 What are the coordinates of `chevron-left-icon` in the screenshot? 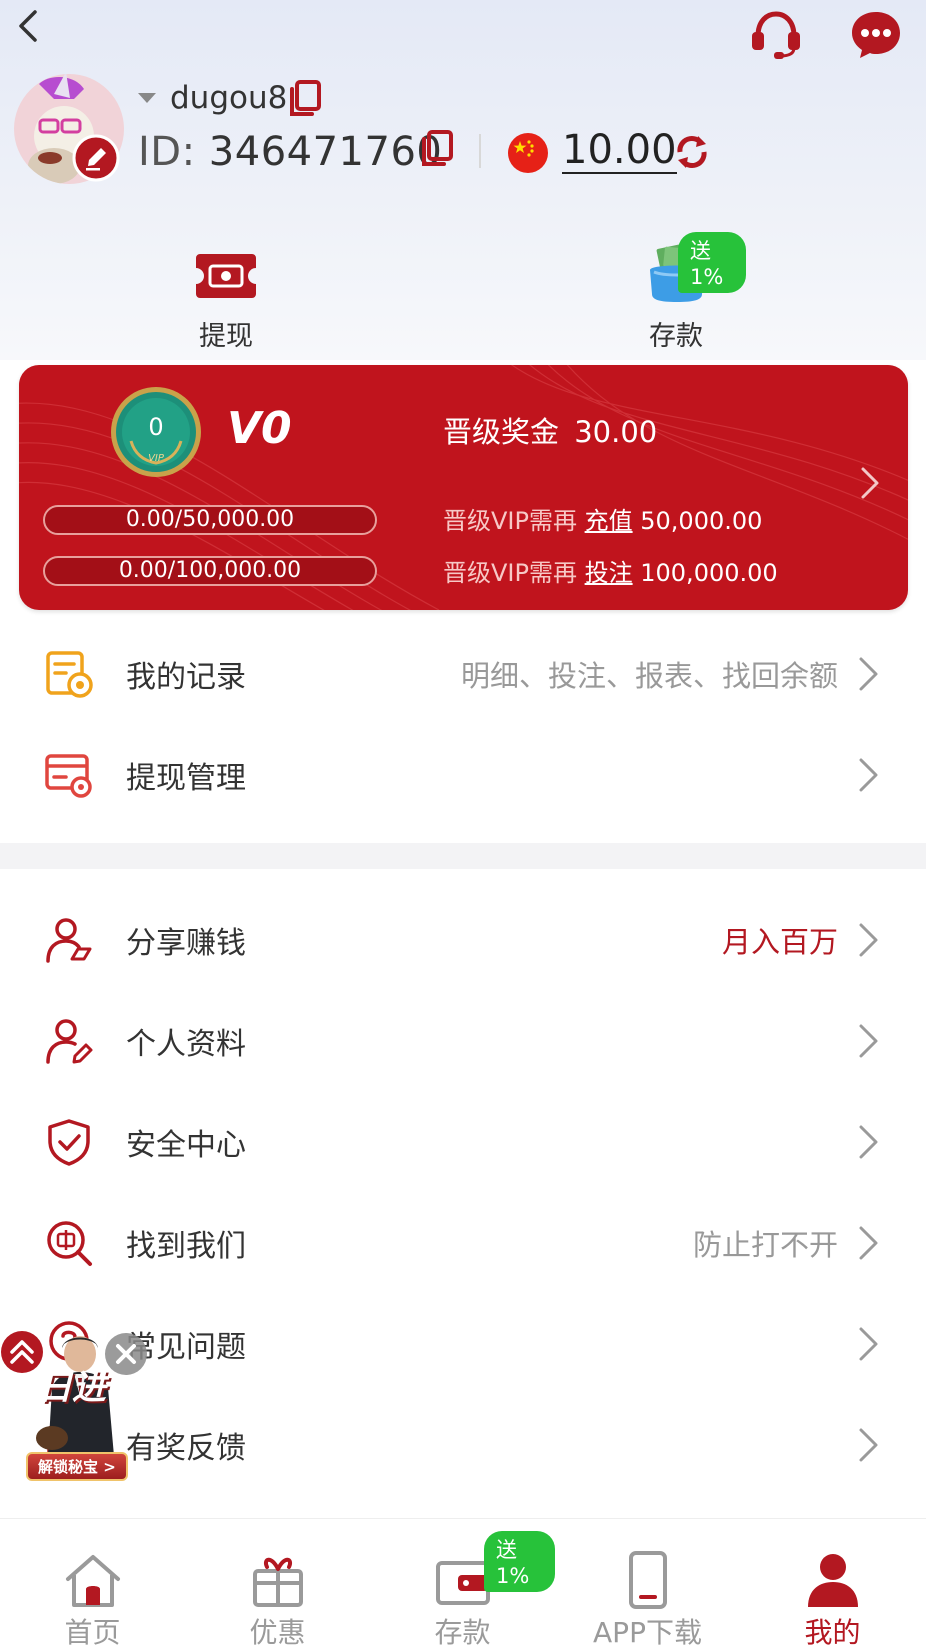 It's located at (28, 26).